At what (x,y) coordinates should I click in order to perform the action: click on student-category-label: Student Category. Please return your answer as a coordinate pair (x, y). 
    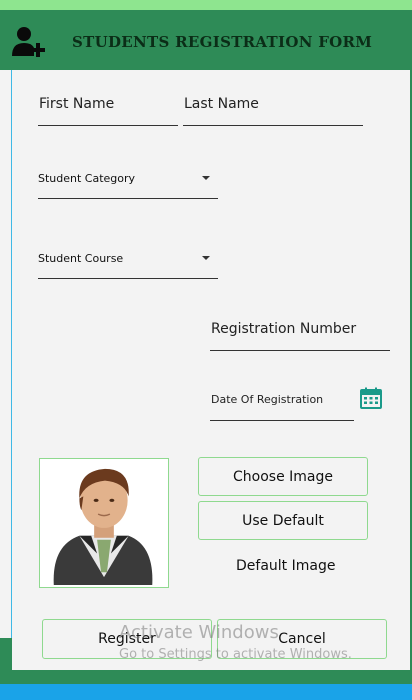
    Looking at the image, I should click on (87, 178).